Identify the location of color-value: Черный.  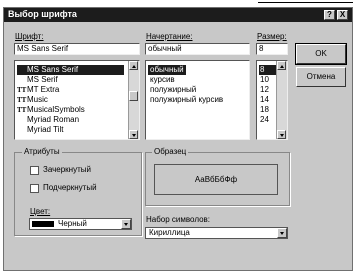
(72, 223).